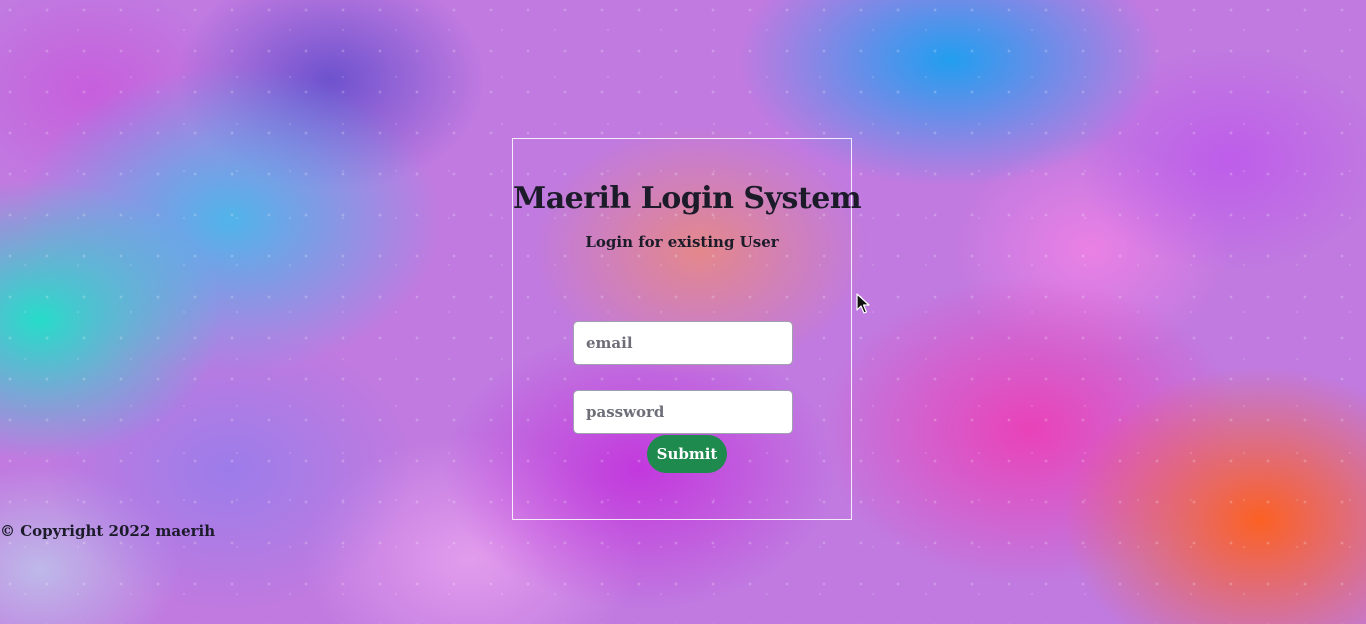  I want to click on login-subtitle: Login for existing User, so click(682, 242).